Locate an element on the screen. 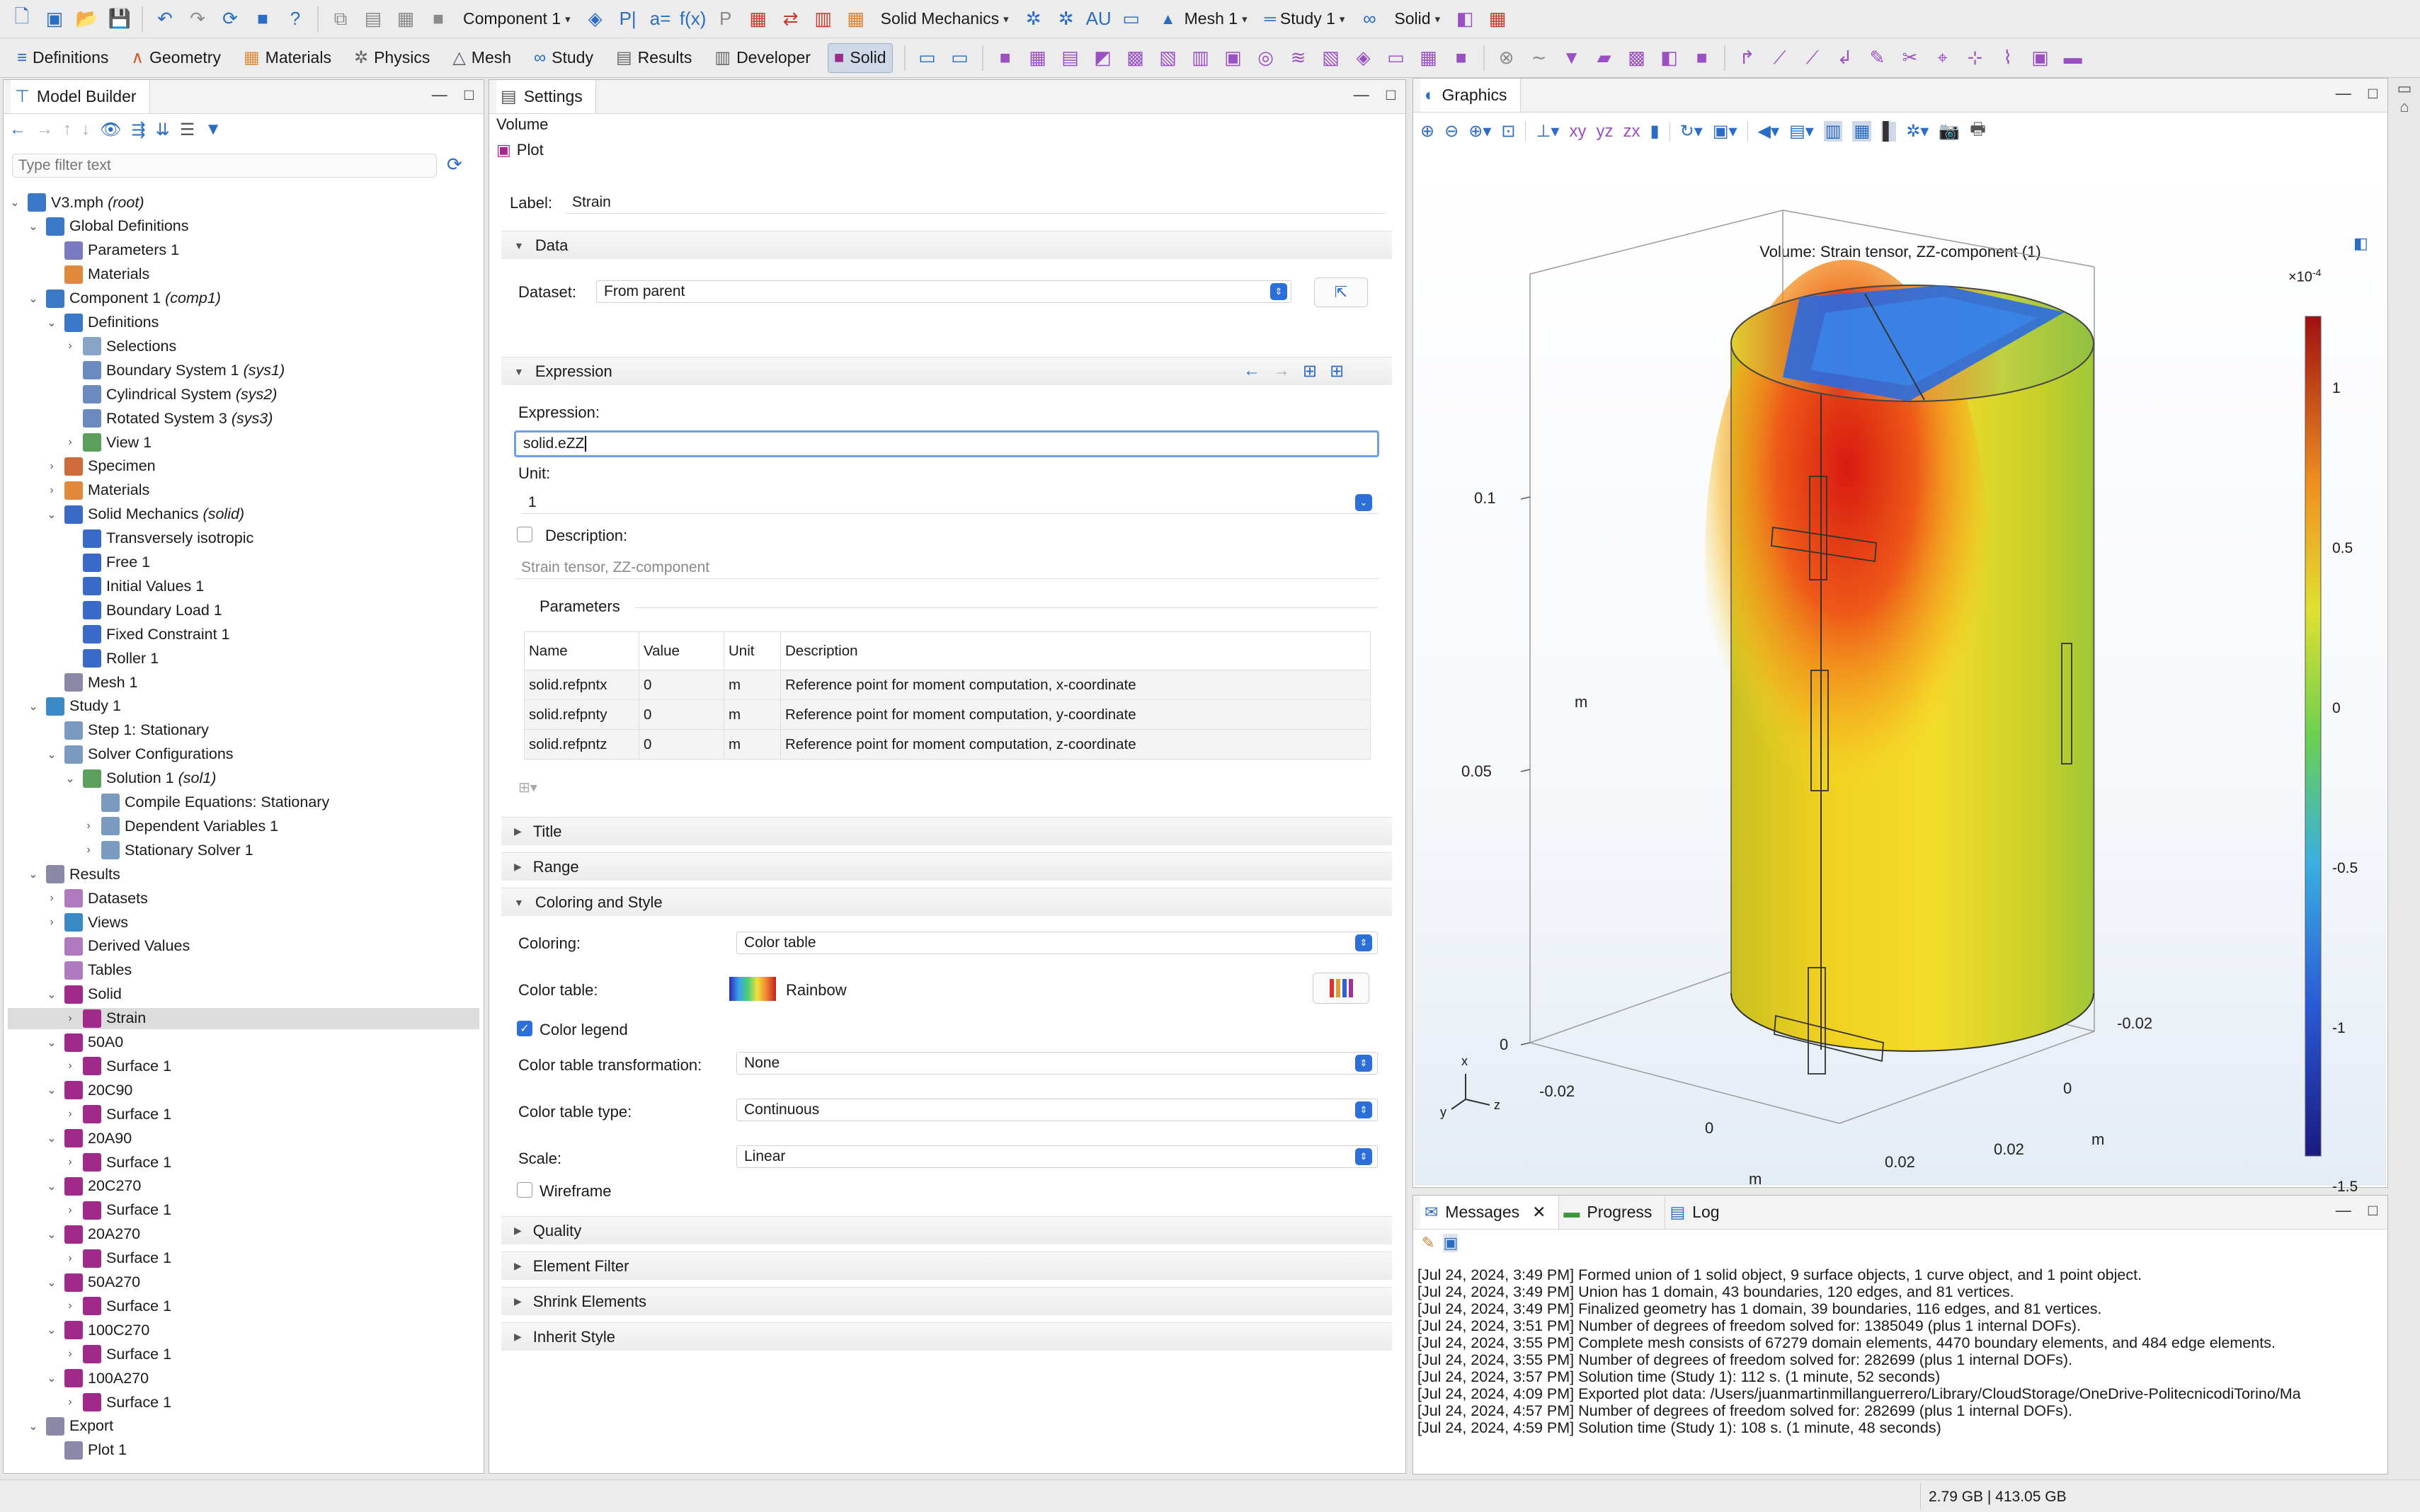 The width and height of the screenshot is (2420, 1512). tree-item: ⌄ 50A0 is located at coordinates (243, 1042).